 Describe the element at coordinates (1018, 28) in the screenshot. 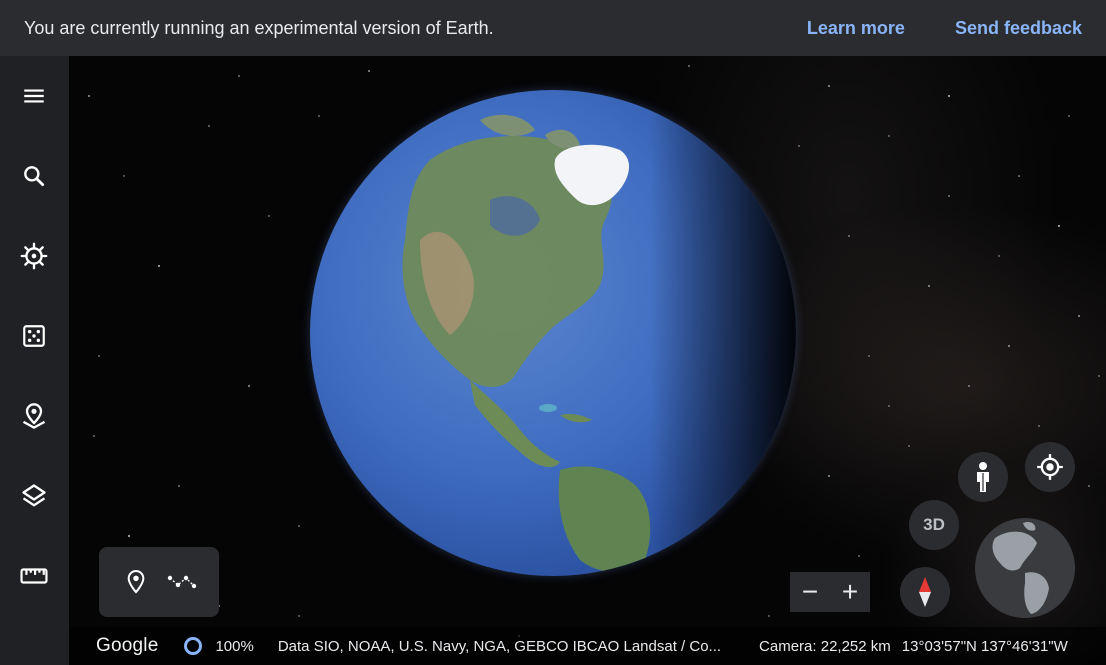

I see `send-feedback-link: Send feedback` at that location.